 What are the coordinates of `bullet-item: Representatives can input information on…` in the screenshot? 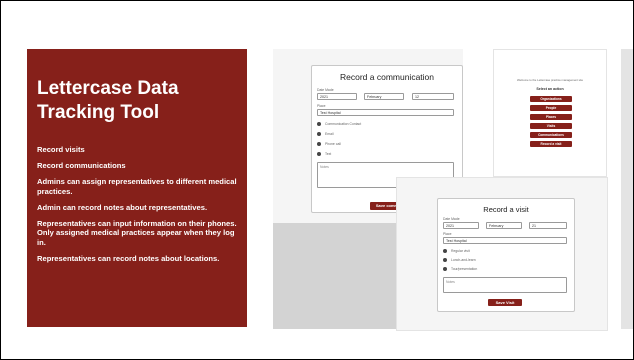 It's located at (137, 232).